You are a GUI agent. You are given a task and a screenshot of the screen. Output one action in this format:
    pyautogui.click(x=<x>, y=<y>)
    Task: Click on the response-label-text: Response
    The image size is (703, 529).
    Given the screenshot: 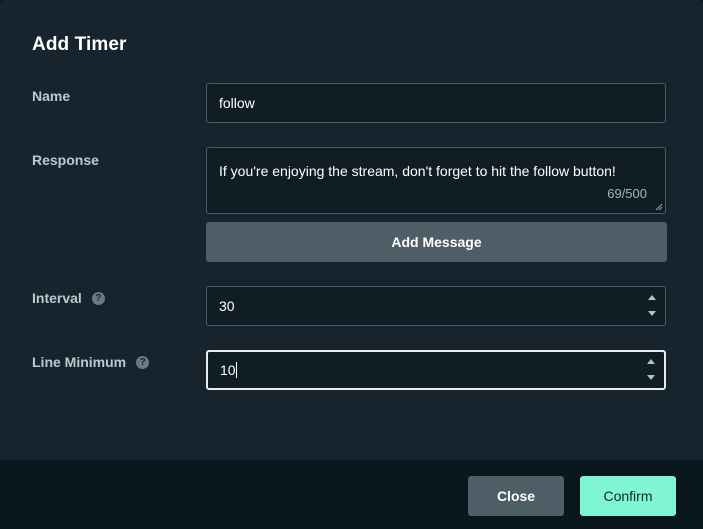 What is the action you would take?
    pyautogui.click(x=65, y=160)
    